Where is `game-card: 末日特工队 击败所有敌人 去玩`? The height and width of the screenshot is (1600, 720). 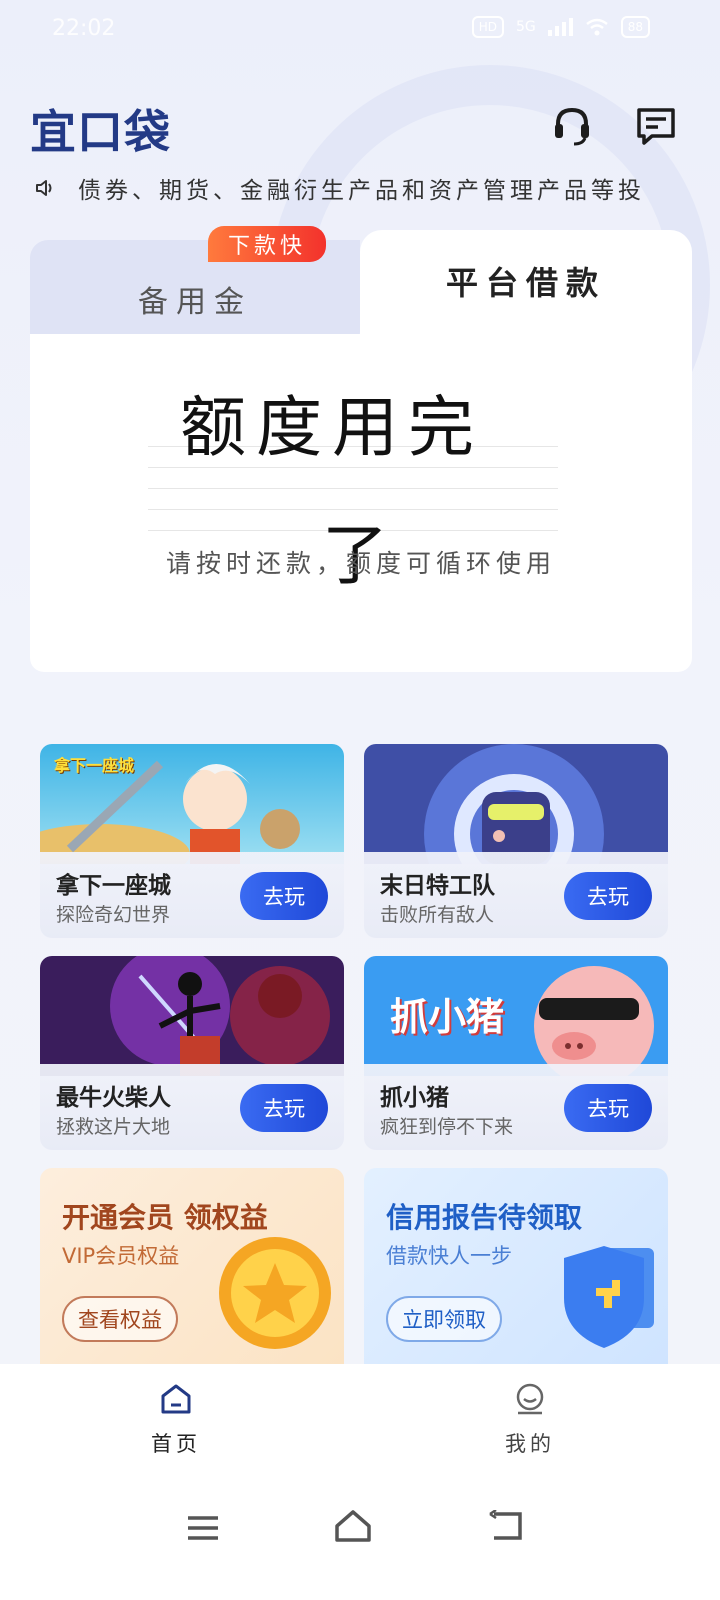
game-card: 末日特工队 击败所有敌人 去玩 is located at coordinates (516, 841).